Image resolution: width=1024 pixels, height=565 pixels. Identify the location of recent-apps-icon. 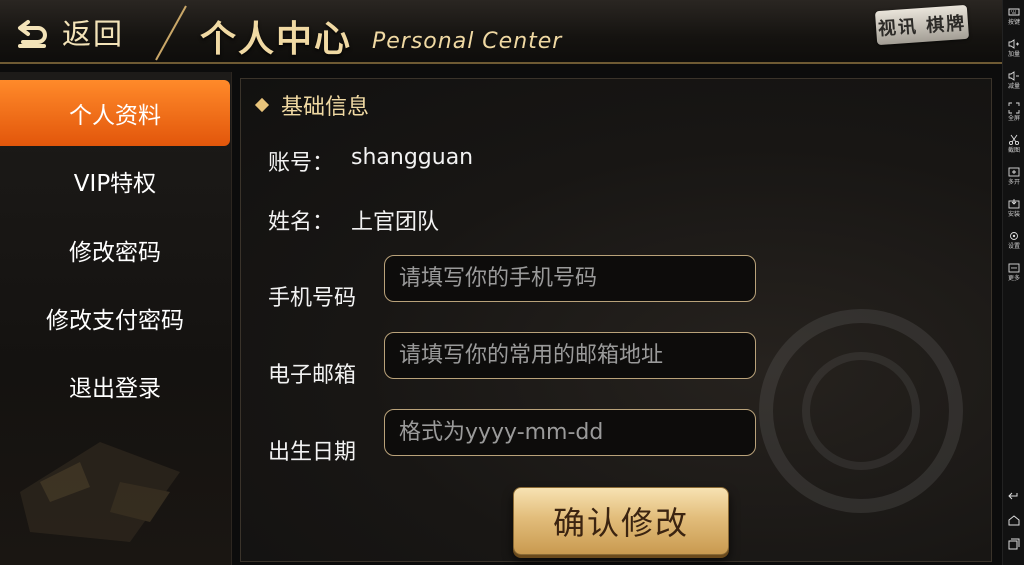
(1014, 544).